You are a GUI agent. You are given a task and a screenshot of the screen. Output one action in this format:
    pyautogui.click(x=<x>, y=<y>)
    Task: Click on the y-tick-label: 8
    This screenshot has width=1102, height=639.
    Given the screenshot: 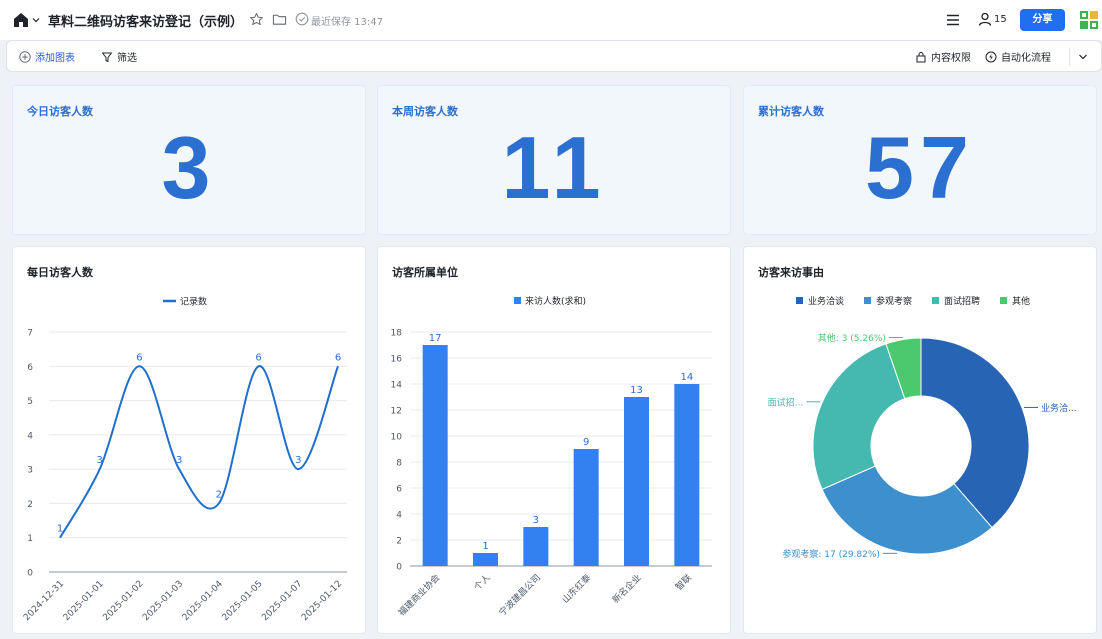 What is the action you would take?
    pyautogui.click(x=399, y=464)
    